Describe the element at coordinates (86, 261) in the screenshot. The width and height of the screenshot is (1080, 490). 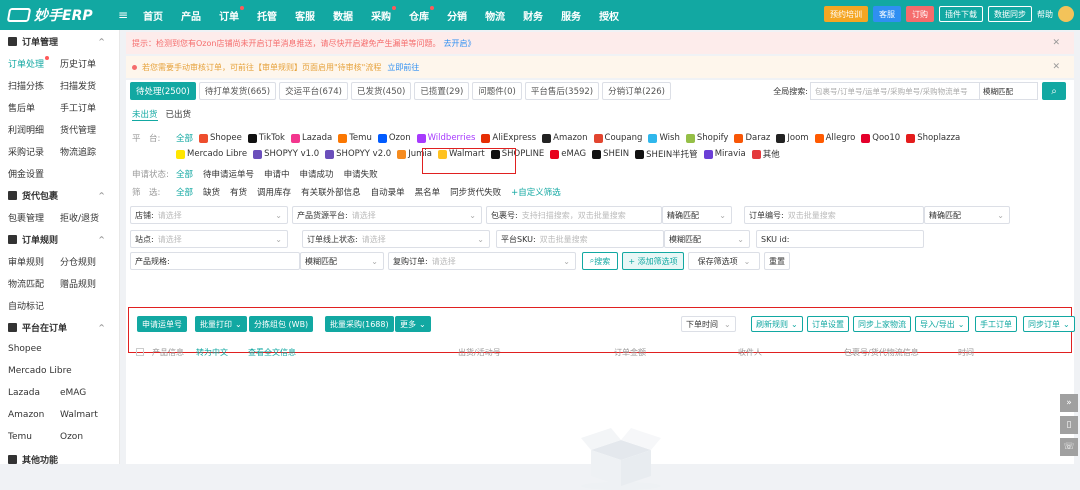
I see `sidebar-item-warehouse-rules: 分仓规则` at that location.